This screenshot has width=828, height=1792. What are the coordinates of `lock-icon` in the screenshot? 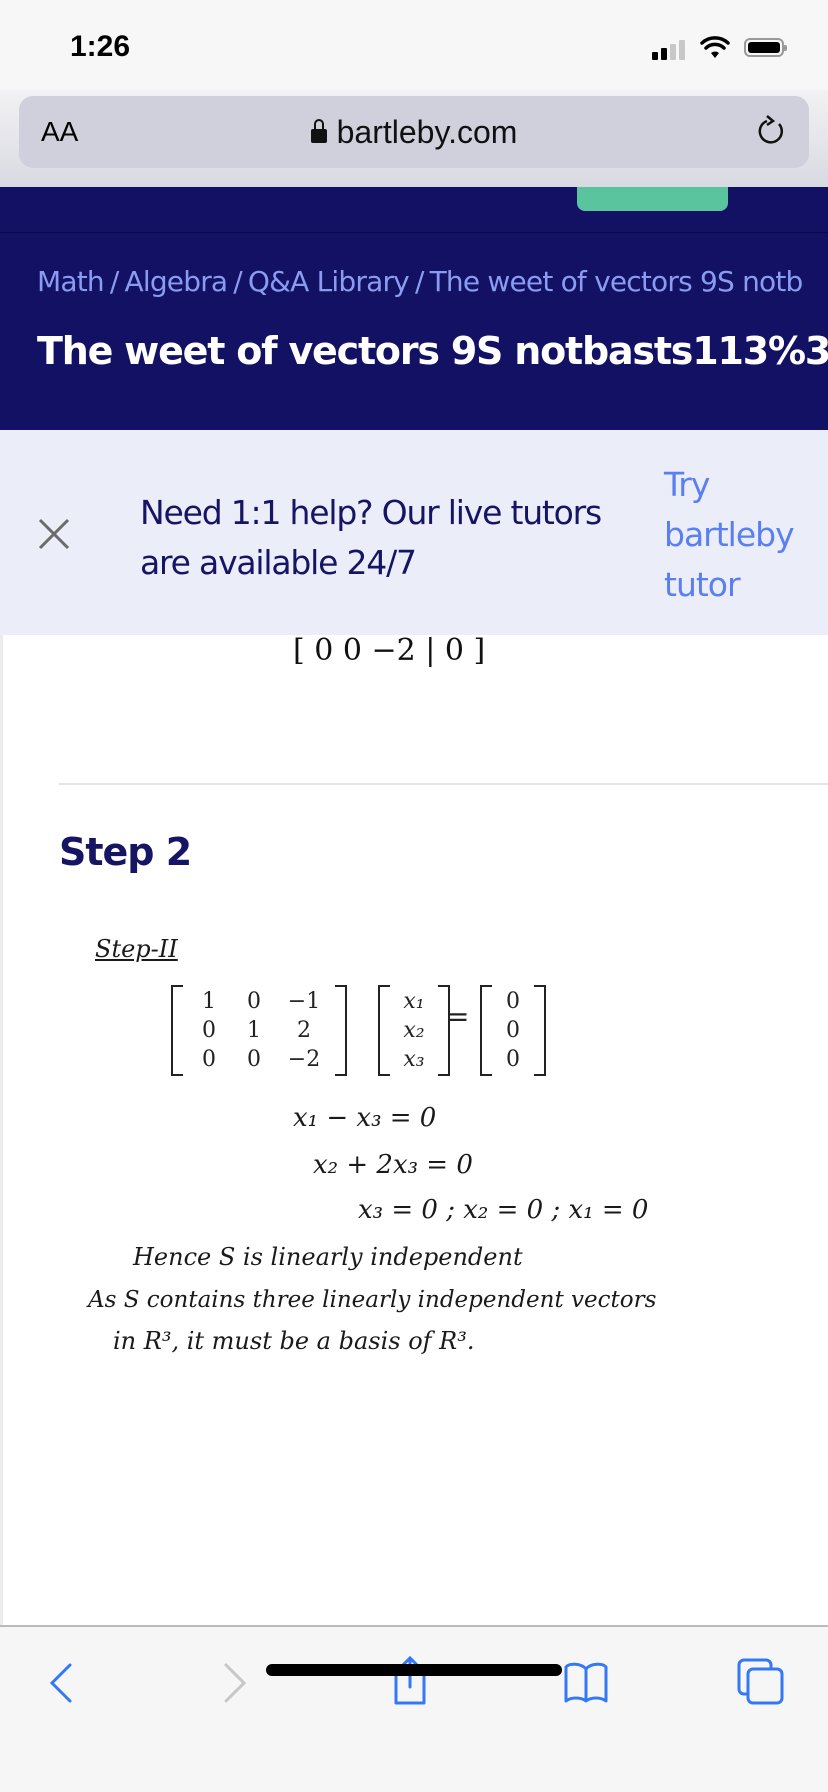 It's located at (318, 131).